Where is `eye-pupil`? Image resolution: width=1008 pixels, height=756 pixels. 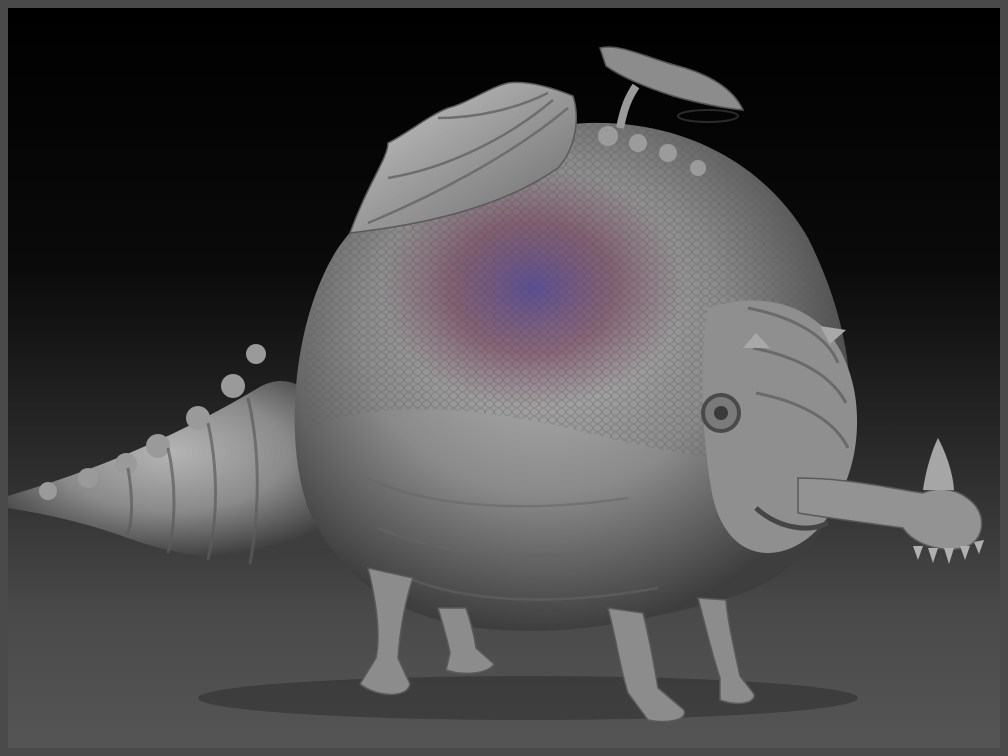
eye-pupil is located at coordinates (721, 413).